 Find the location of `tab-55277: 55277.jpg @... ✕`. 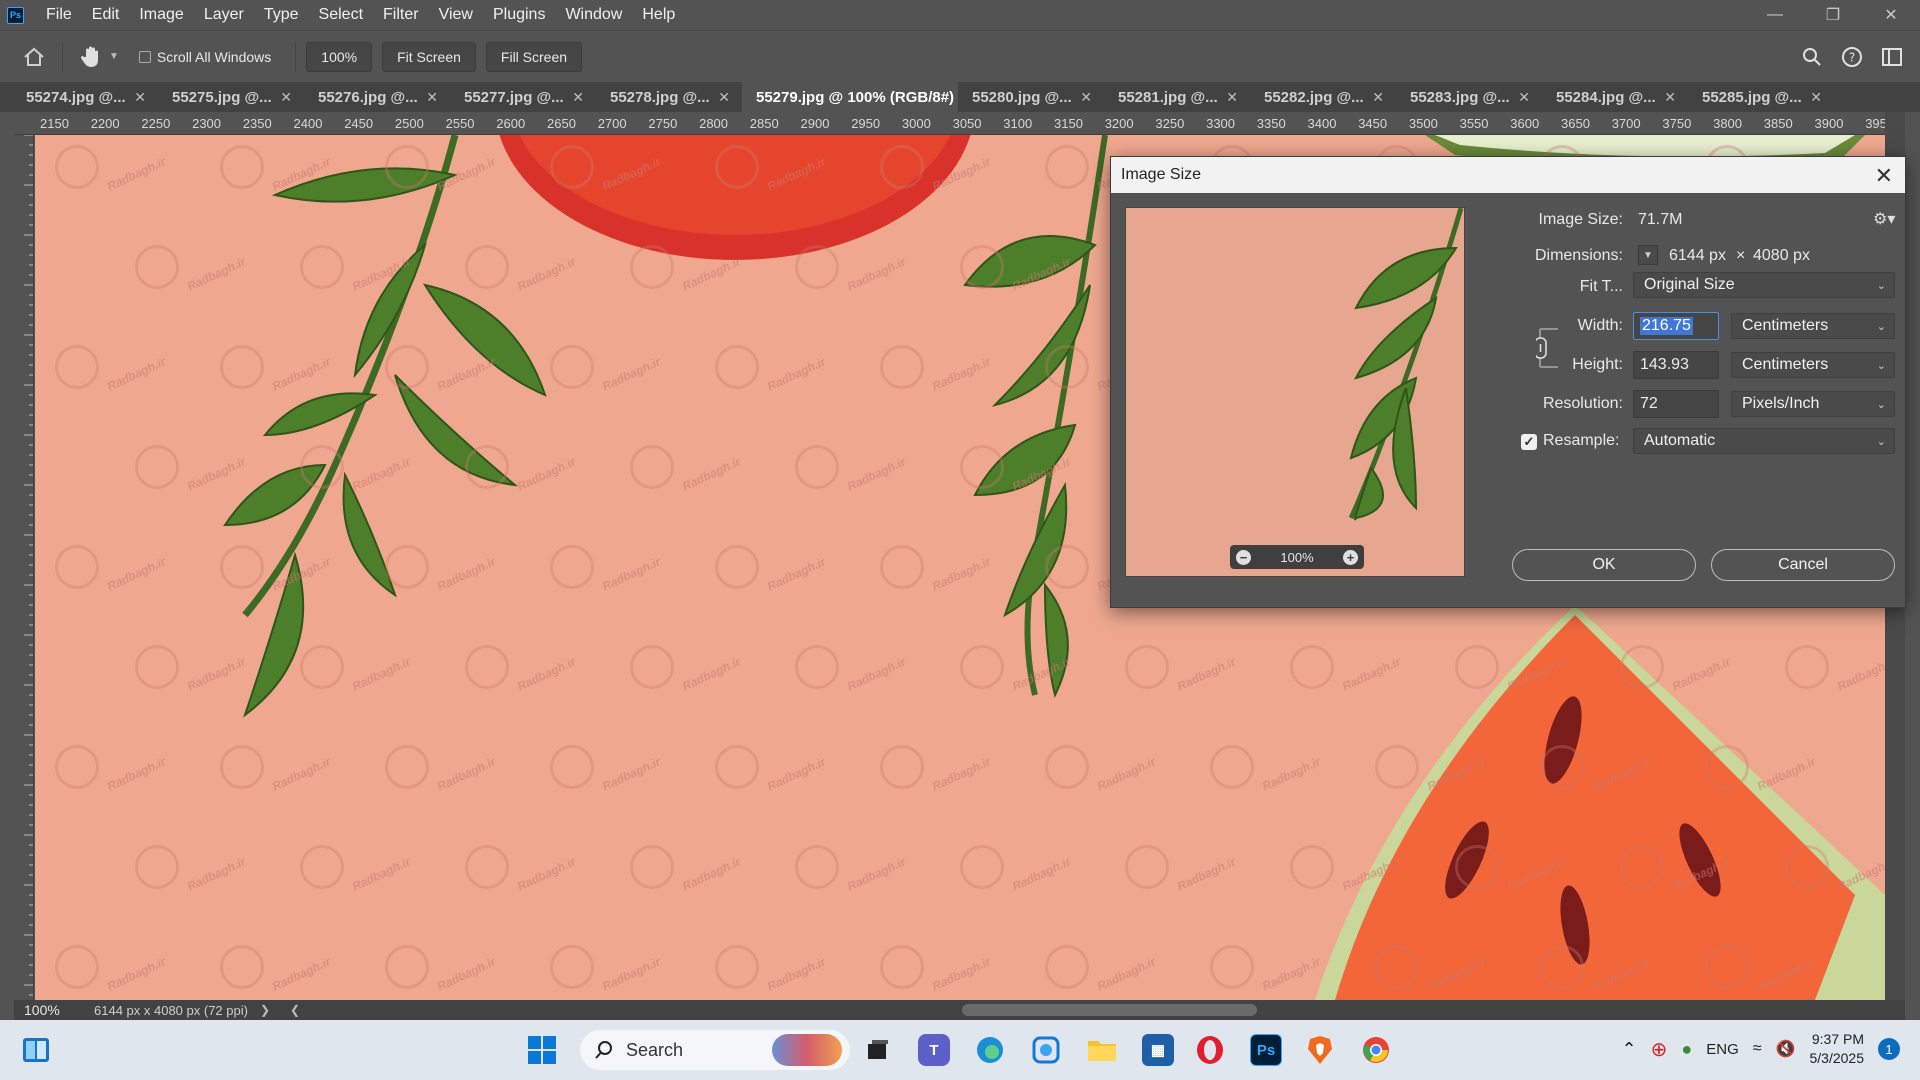

tab-55277: 55277.jpg @... ✕ is located at coordinates (523, 97).